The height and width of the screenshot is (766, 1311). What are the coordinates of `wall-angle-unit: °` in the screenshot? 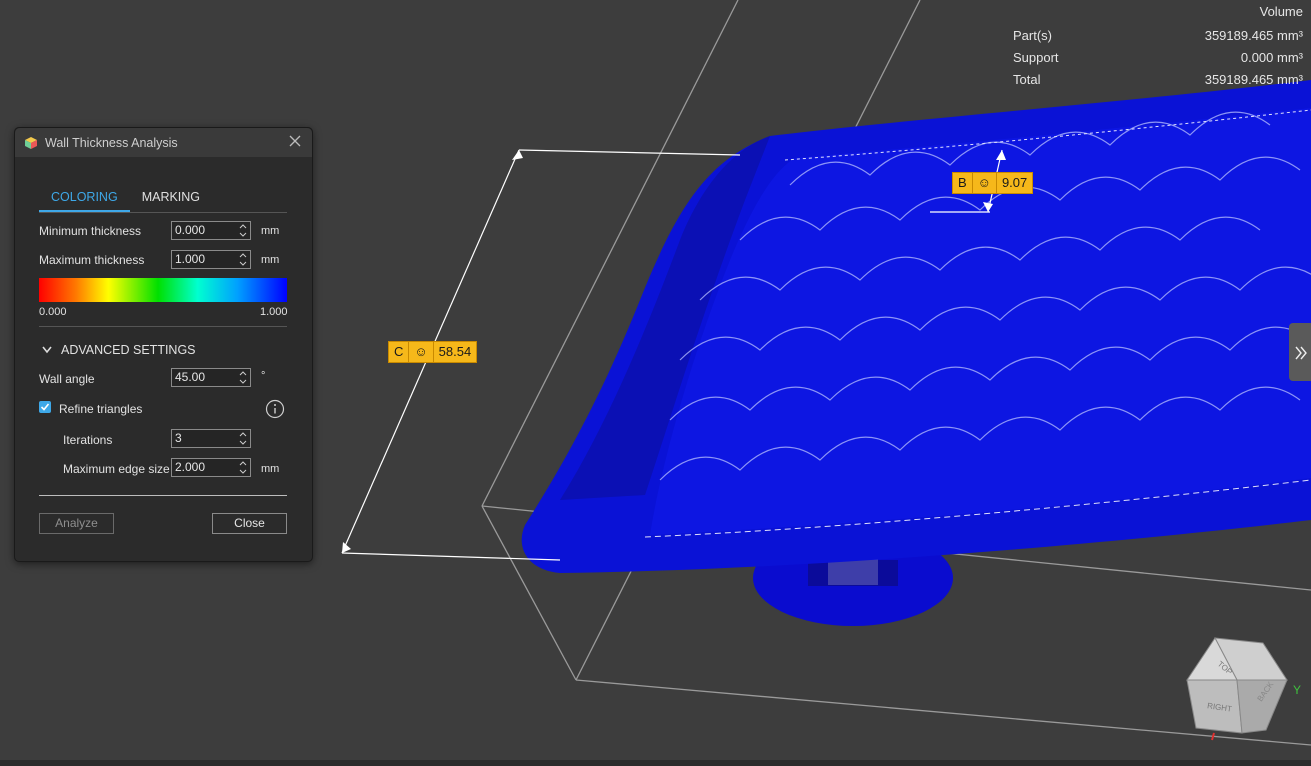 It's located at (263, 376).